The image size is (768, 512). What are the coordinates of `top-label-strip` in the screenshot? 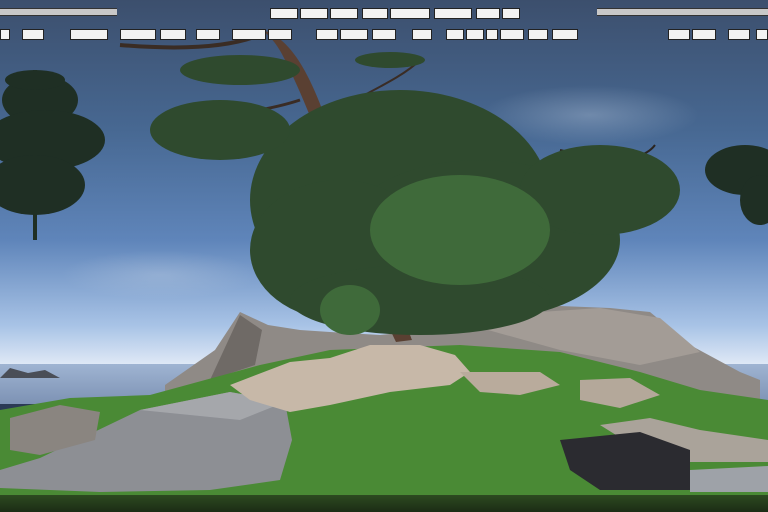 It's located at (384, 24).